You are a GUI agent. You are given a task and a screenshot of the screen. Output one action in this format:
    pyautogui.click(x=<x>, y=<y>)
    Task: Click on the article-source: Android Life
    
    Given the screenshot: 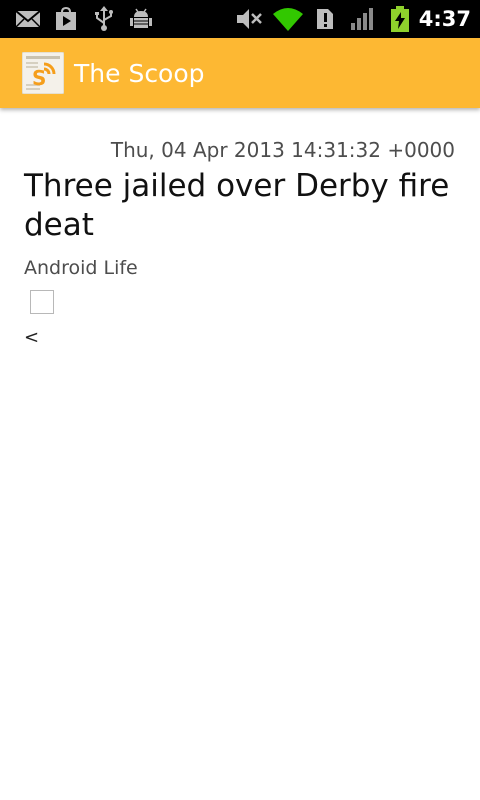 What is the action you would take?
    pyautogui.click(x=81, y=268)
    